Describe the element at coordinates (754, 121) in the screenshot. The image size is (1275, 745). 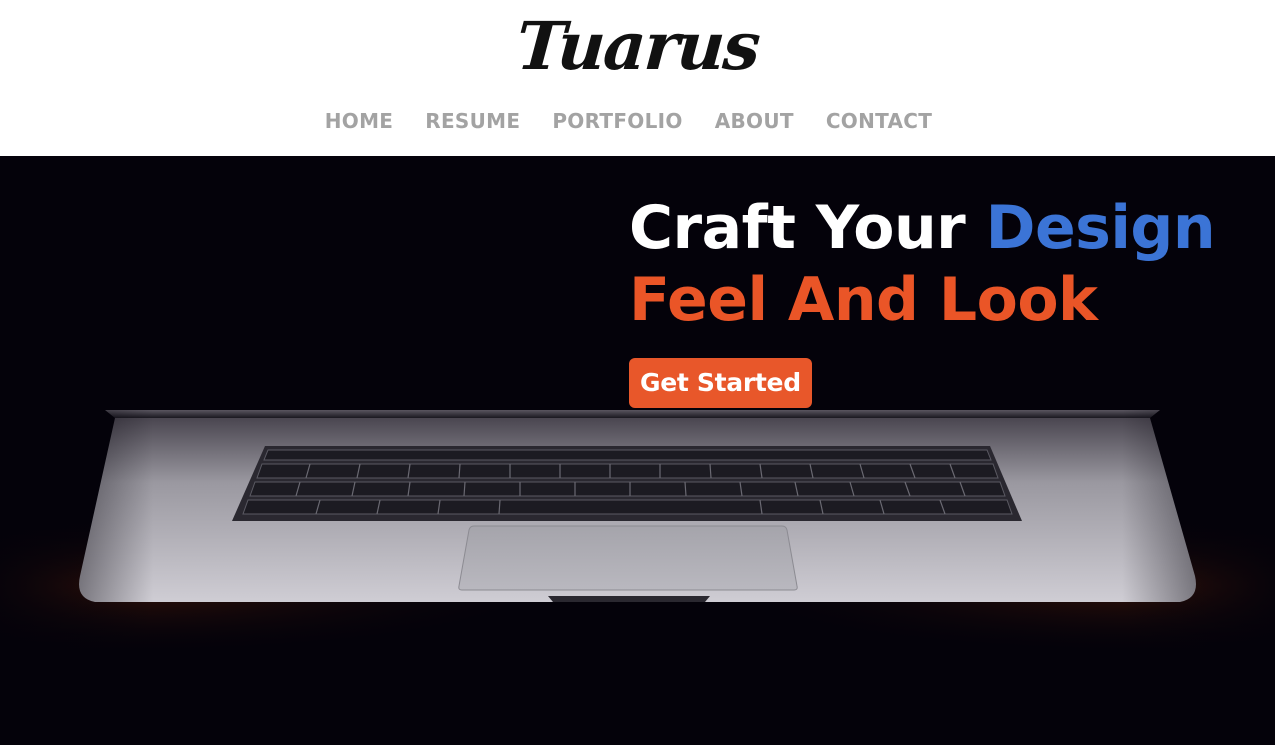
I see `nav-item-about: ABOUT` at that location.